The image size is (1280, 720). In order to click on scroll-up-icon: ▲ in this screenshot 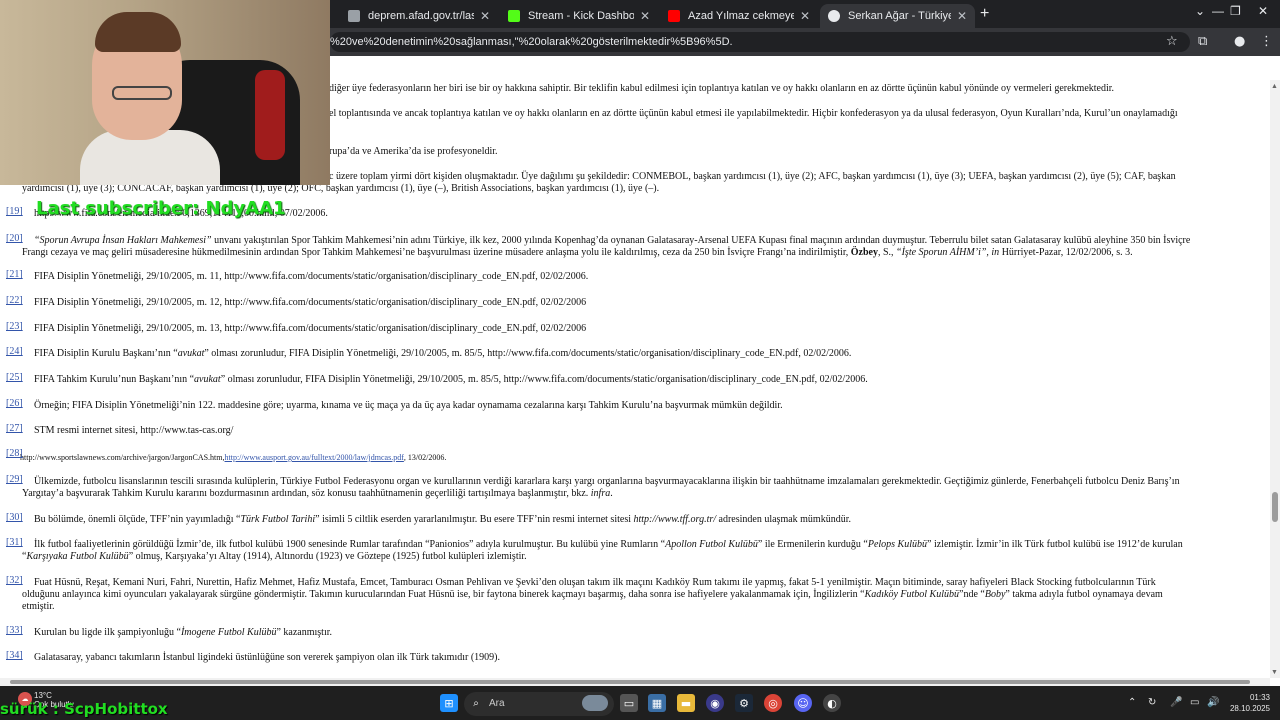, I will do `click(1274, 86)`.